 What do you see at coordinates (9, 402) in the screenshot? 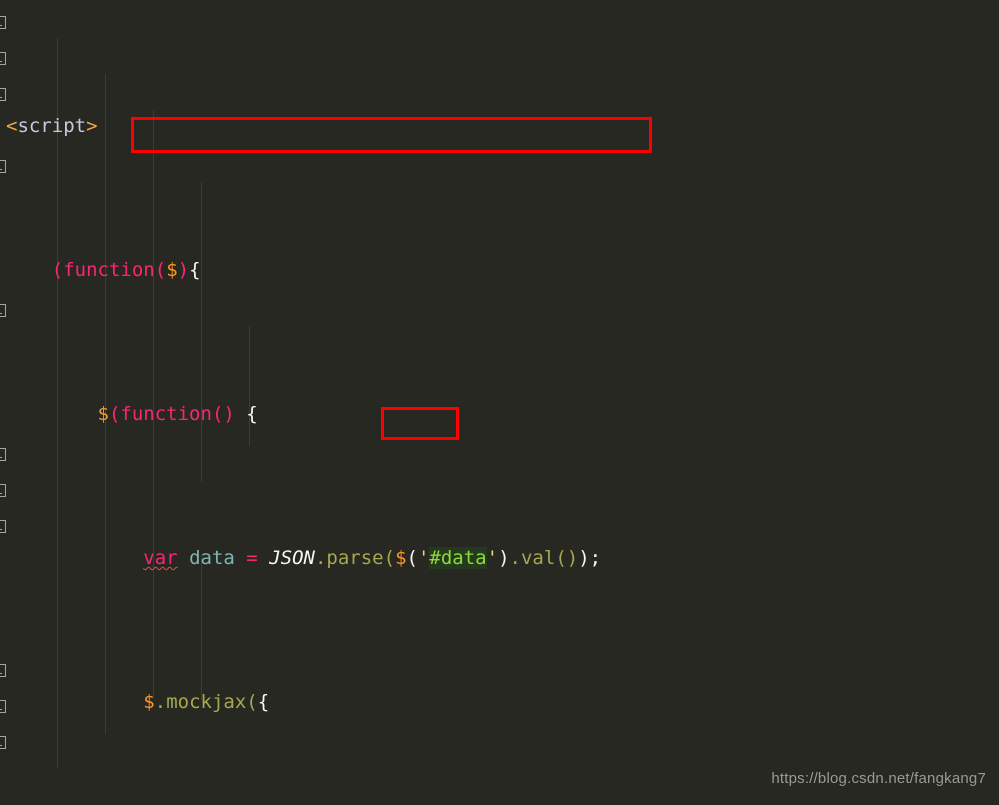
I see `editor-gutter` at bounding box center [9, 402].